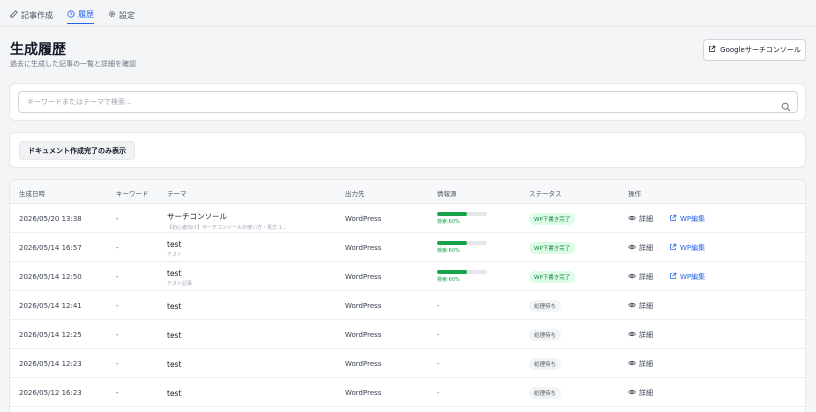  I want to click on google-search-console-button: Googleサーチコンソール, so click(754, 50).